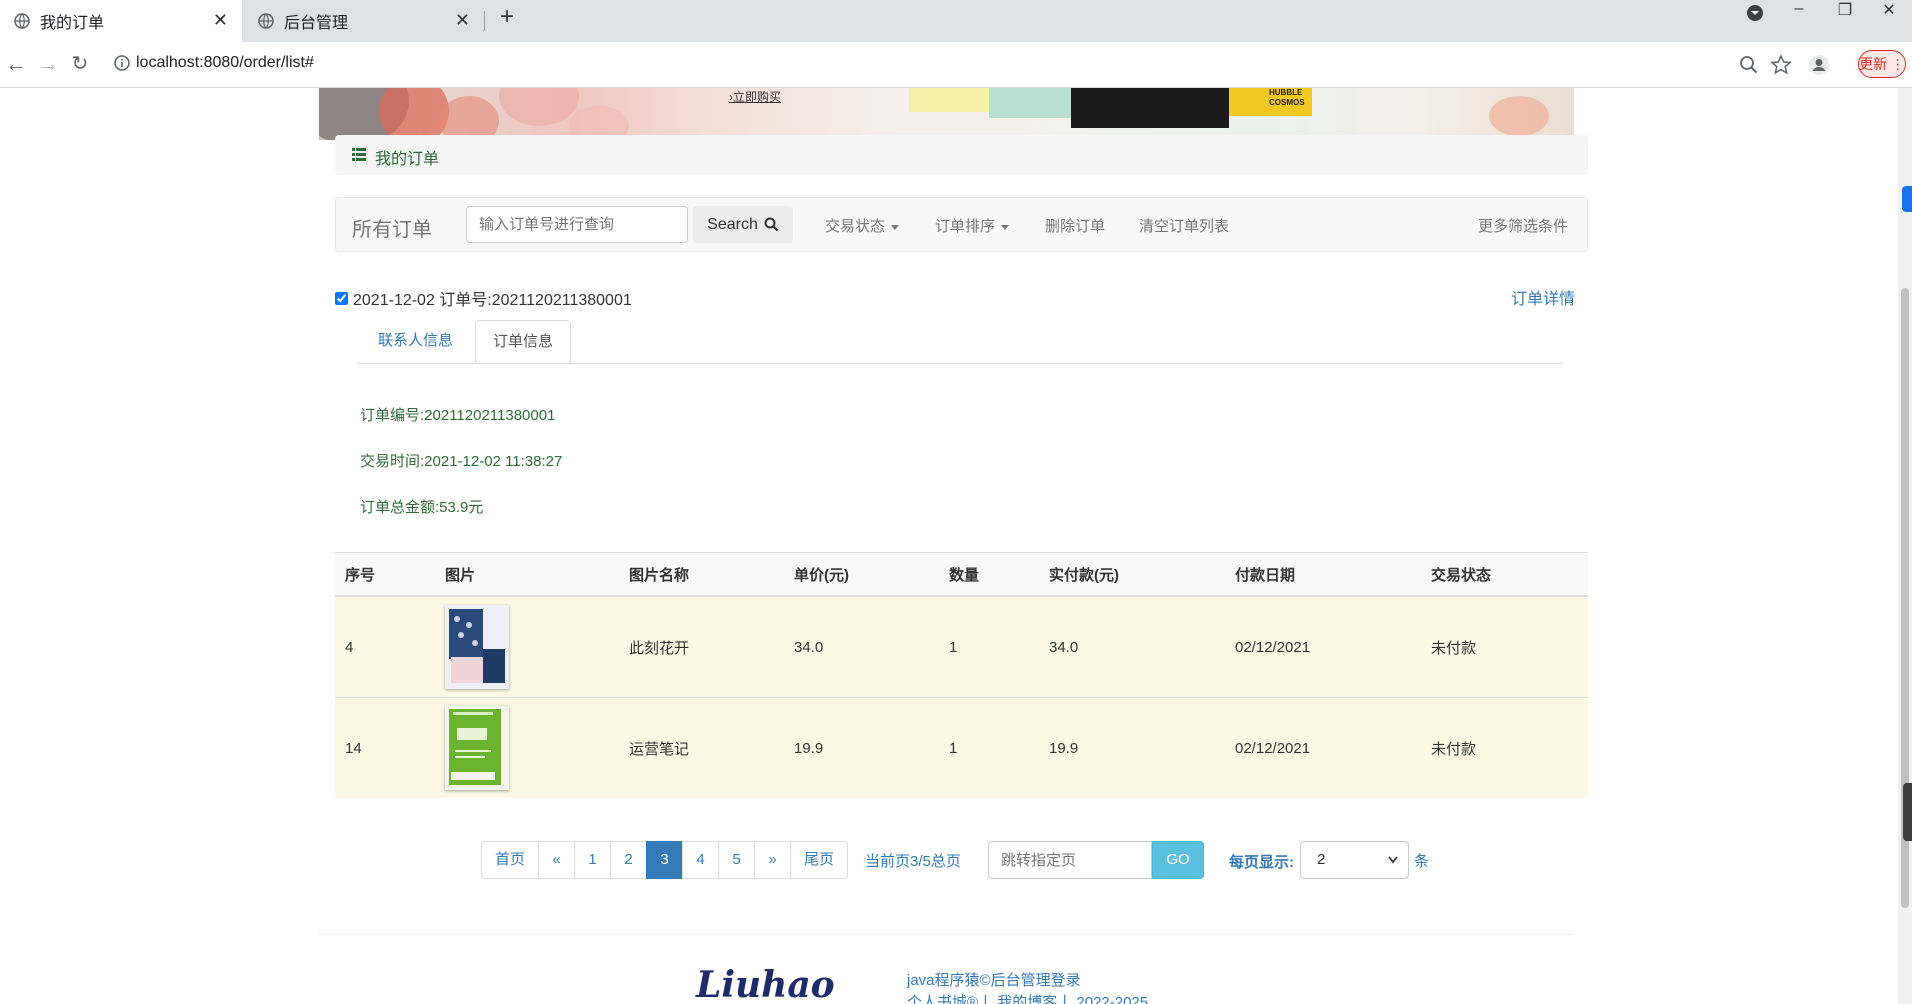 This screenshot has height=1004, width=1912. I want to click on zoom-icon, so click(1749, 65).